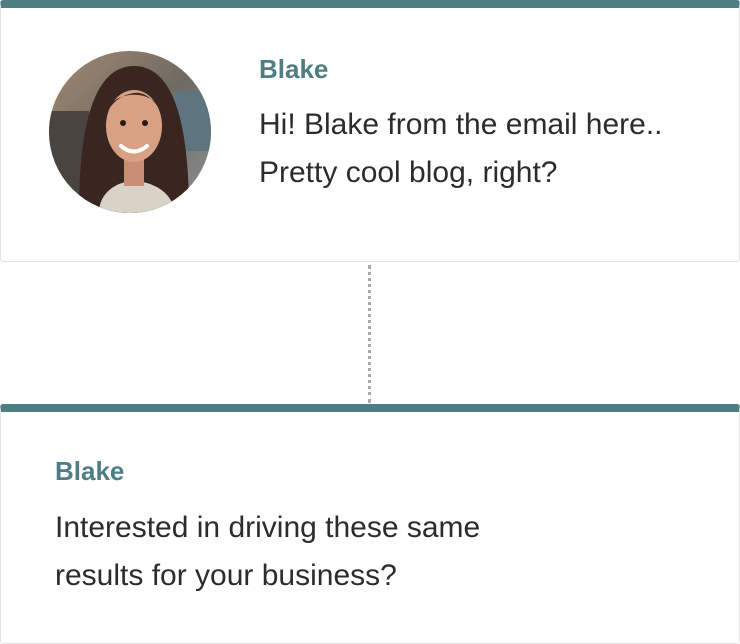  Describe the element at coordinates (268, 527) in the screenshot. I see `message-line: Interested in driving these same` at that location.